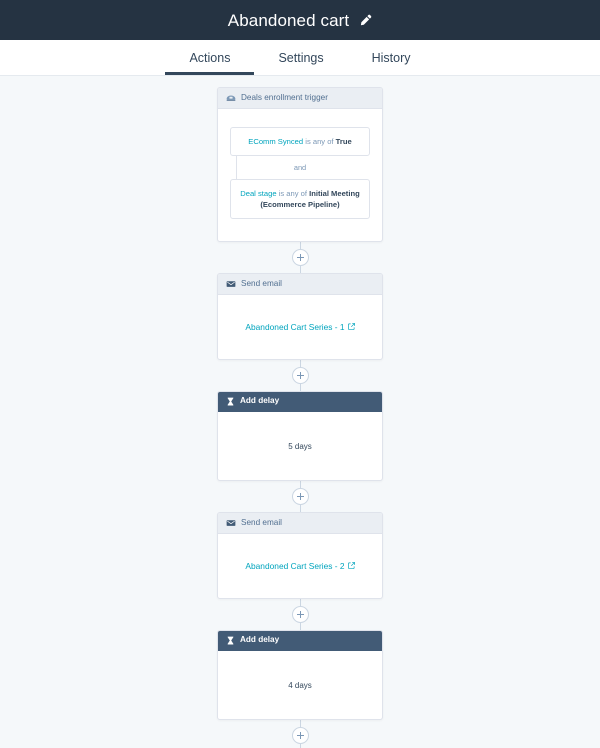 The height and width of the screenshot is (748, 600). Describe the element at coordinates (300, 204) in the screenshot. I see `filter-value-detail: (Ecommerce Pipeline)` at that location.